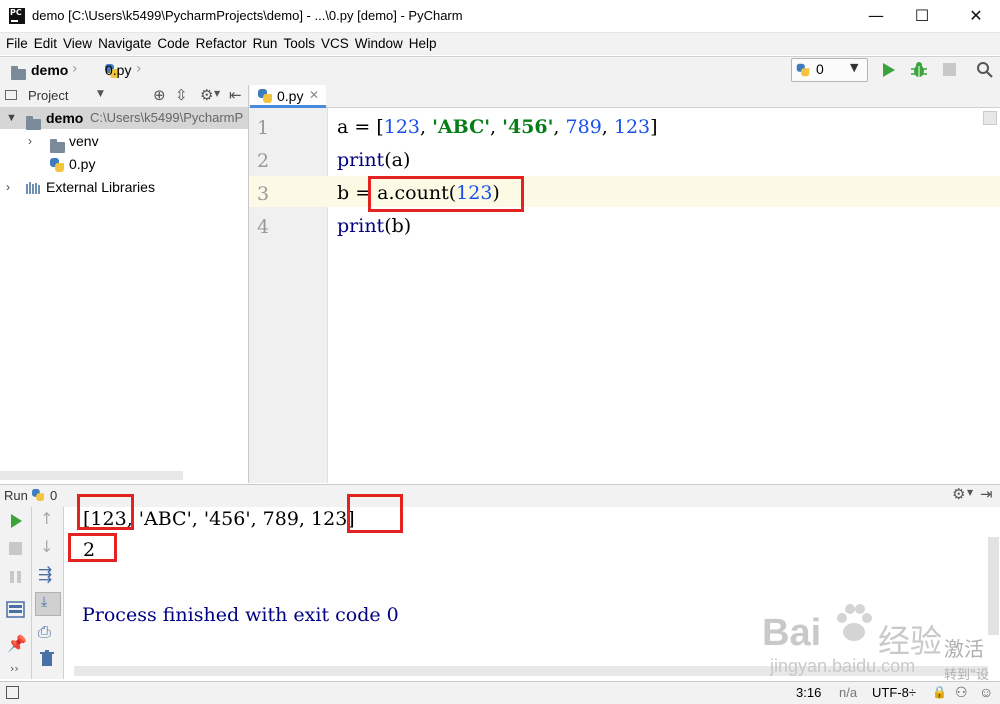  Describe the element at coordinates (159, 95) in the screenshot. I see `locate-target-icon: ⊕` at that location.